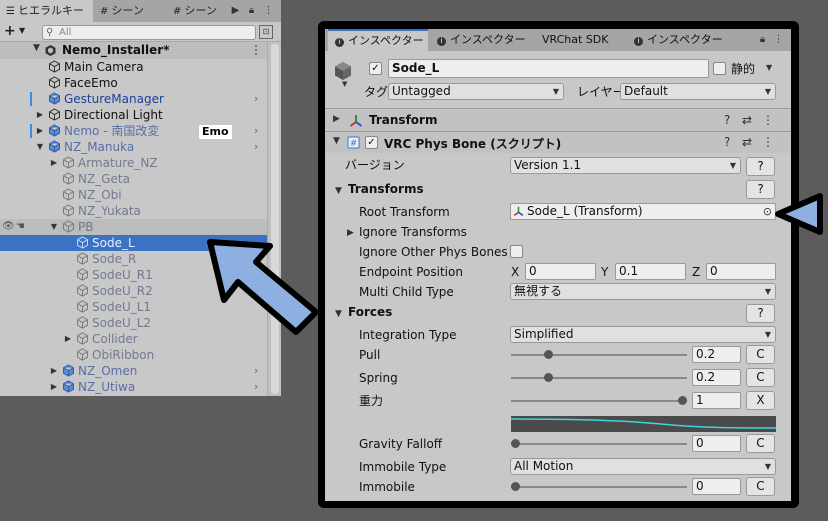 Image resolution: width=828 pixels, height=521 pixels. Describe the element at coordinates (643, 211) in the screenshot. I see `root-transform-field: Sode_L (Transform) ⊙` at that location.